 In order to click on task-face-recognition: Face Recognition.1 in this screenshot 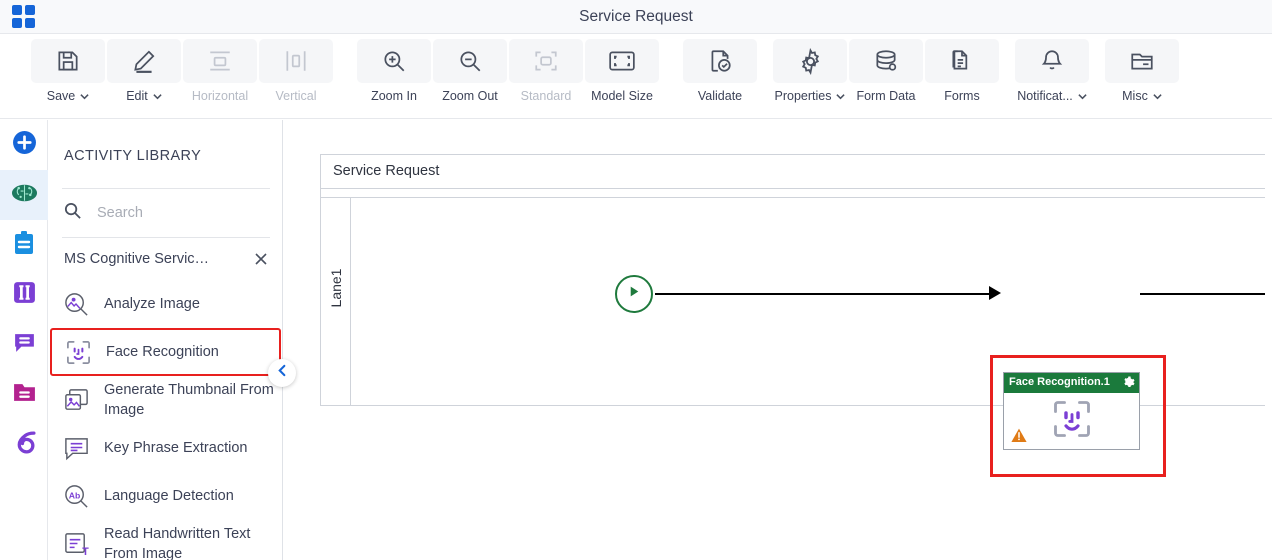, I will do `click(1071, 411)`.